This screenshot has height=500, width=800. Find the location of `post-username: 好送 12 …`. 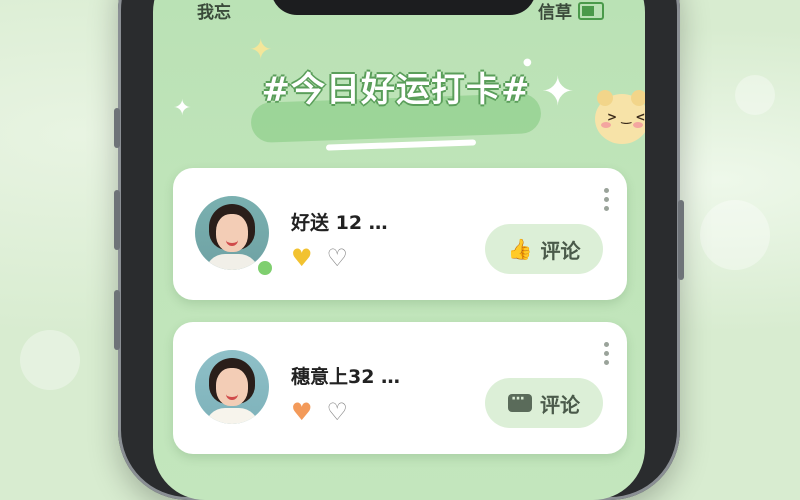

post-username: 好送 12 … is located at coordinates (339, 221).